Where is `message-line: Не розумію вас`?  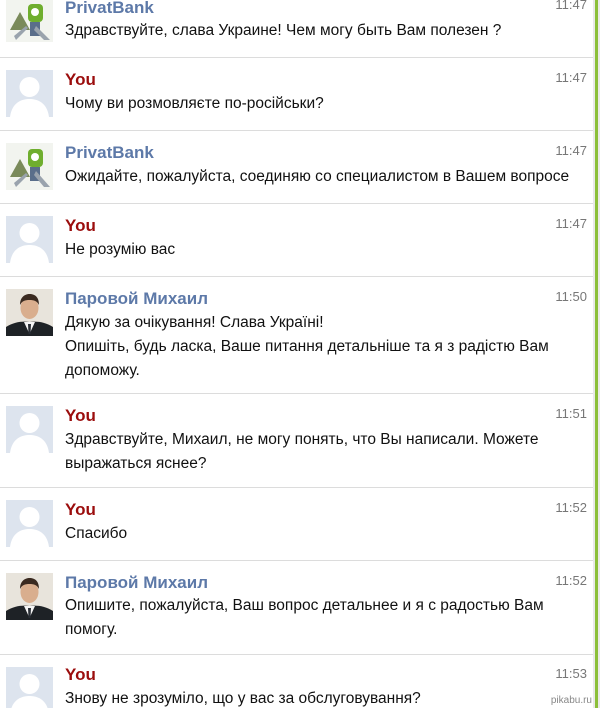 message-line: Не розумію вас is located at coordinates (120, 249).